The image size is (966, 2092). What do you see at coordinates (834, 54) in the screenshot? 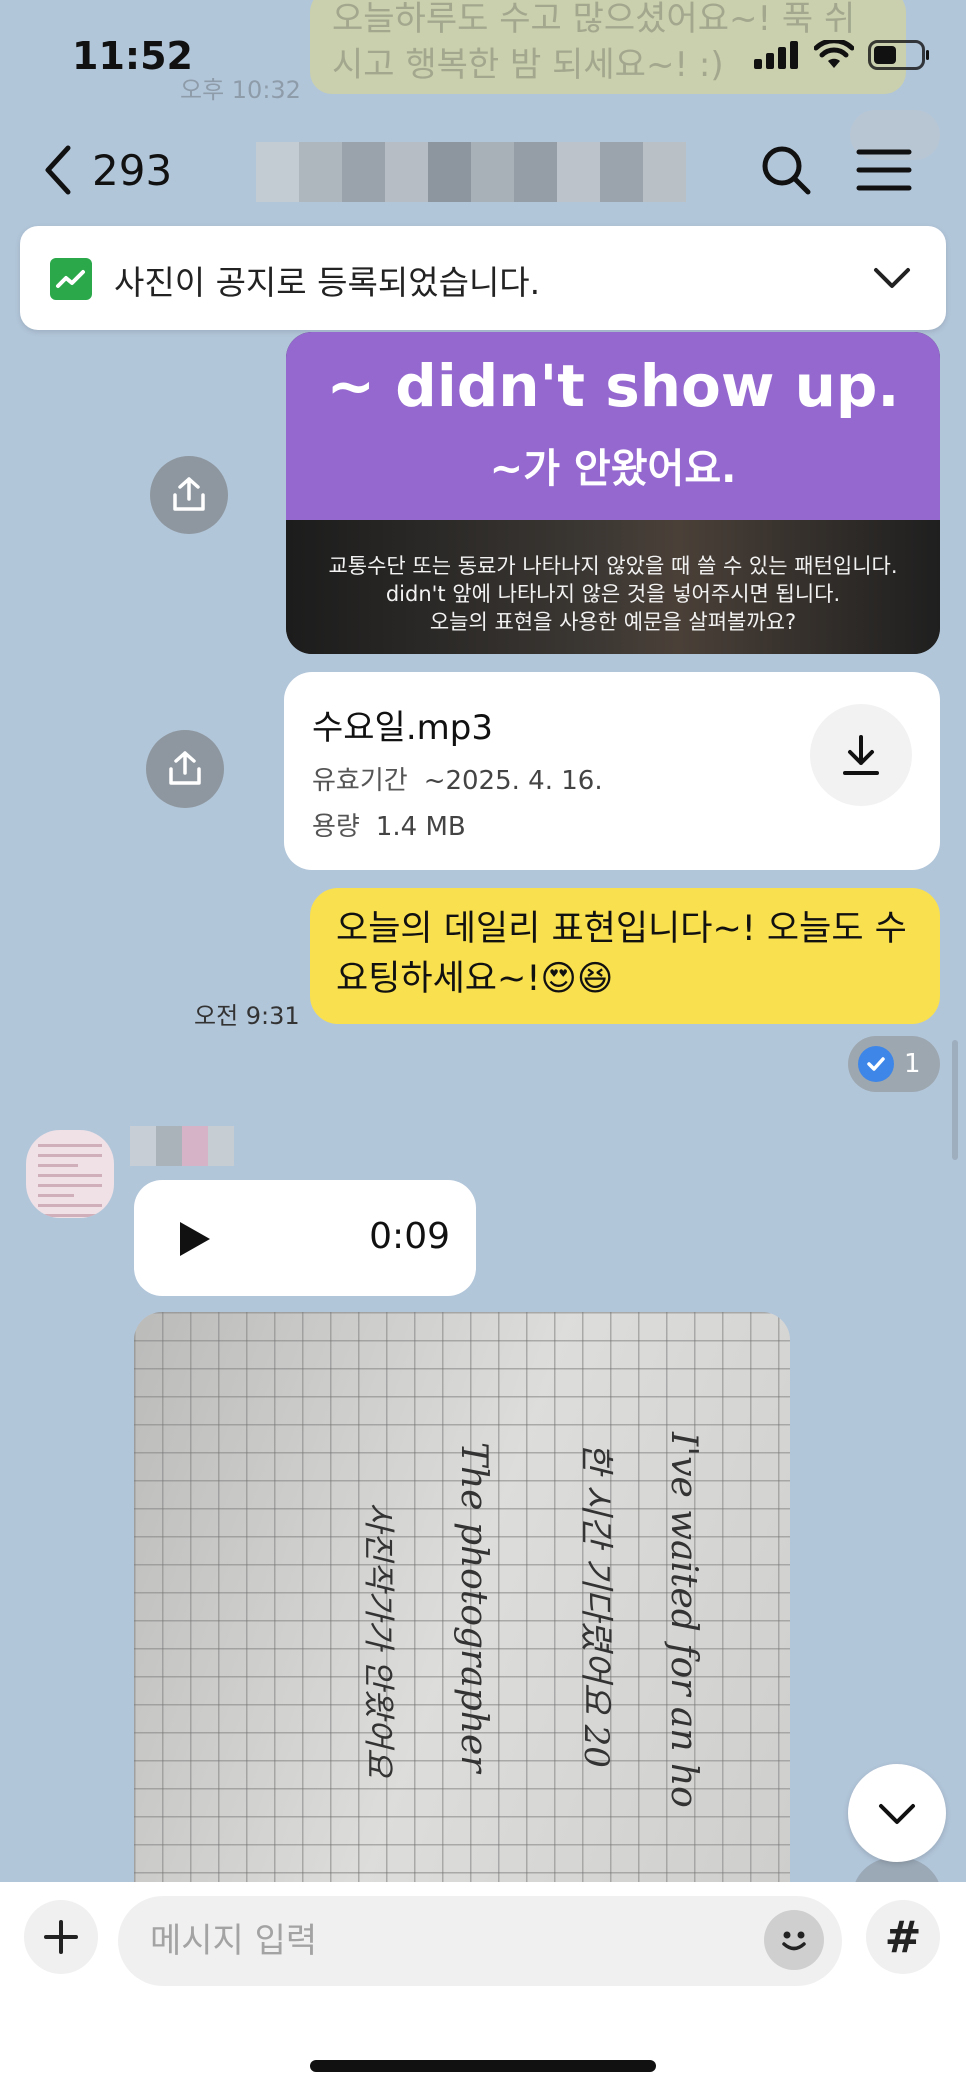
I see `wifi-icon` at bounding box center [834, 54].